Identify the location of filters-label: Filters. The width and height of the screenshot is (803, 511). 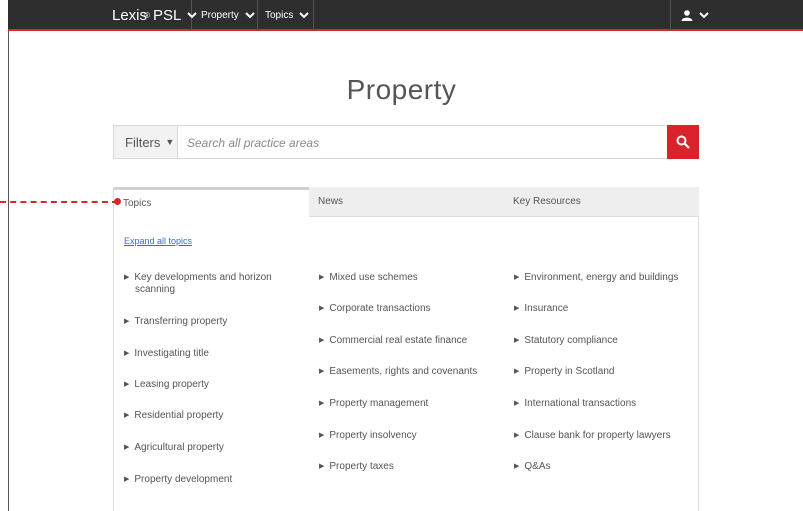
(143, 142).